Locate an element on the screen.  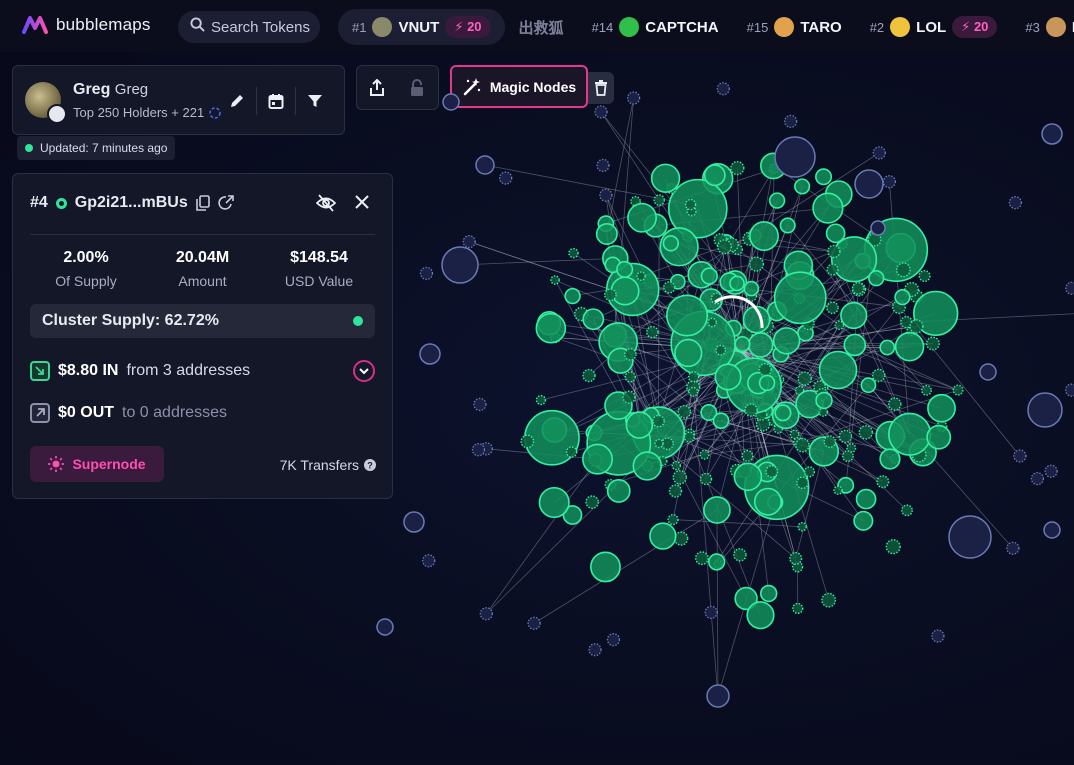
ticker-item: #3PUNCH is located at coordinates (1042, 27).